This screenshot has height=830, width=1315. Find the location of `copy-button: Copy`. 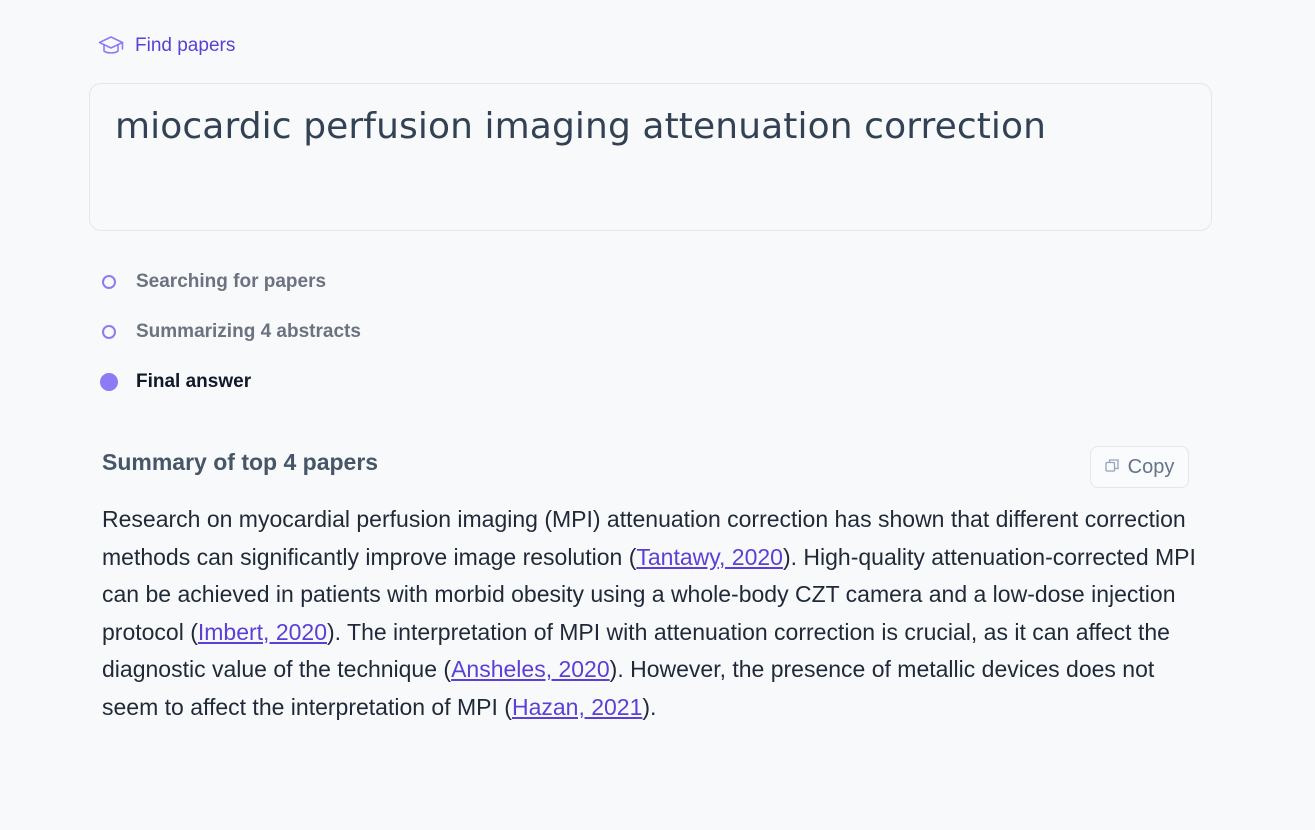

copy-button: Copy is located at coordinates (1139, 467).